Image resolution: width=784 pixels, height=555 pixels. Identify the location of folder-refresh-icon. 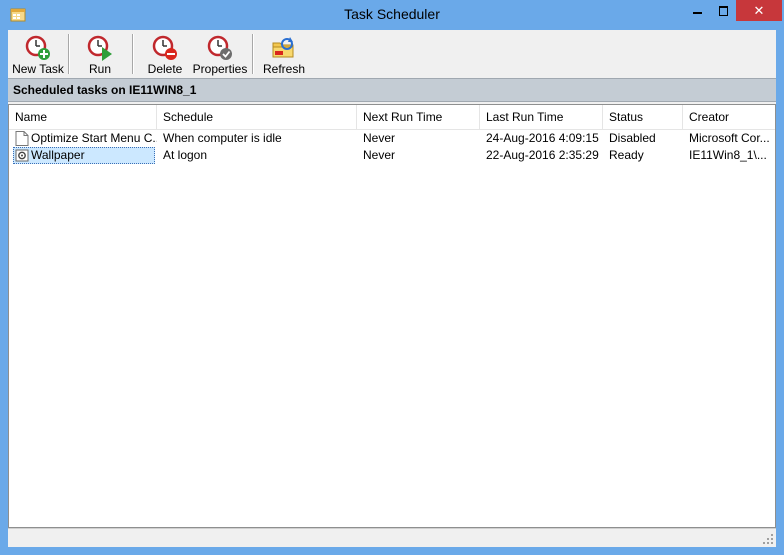
(283, 47).